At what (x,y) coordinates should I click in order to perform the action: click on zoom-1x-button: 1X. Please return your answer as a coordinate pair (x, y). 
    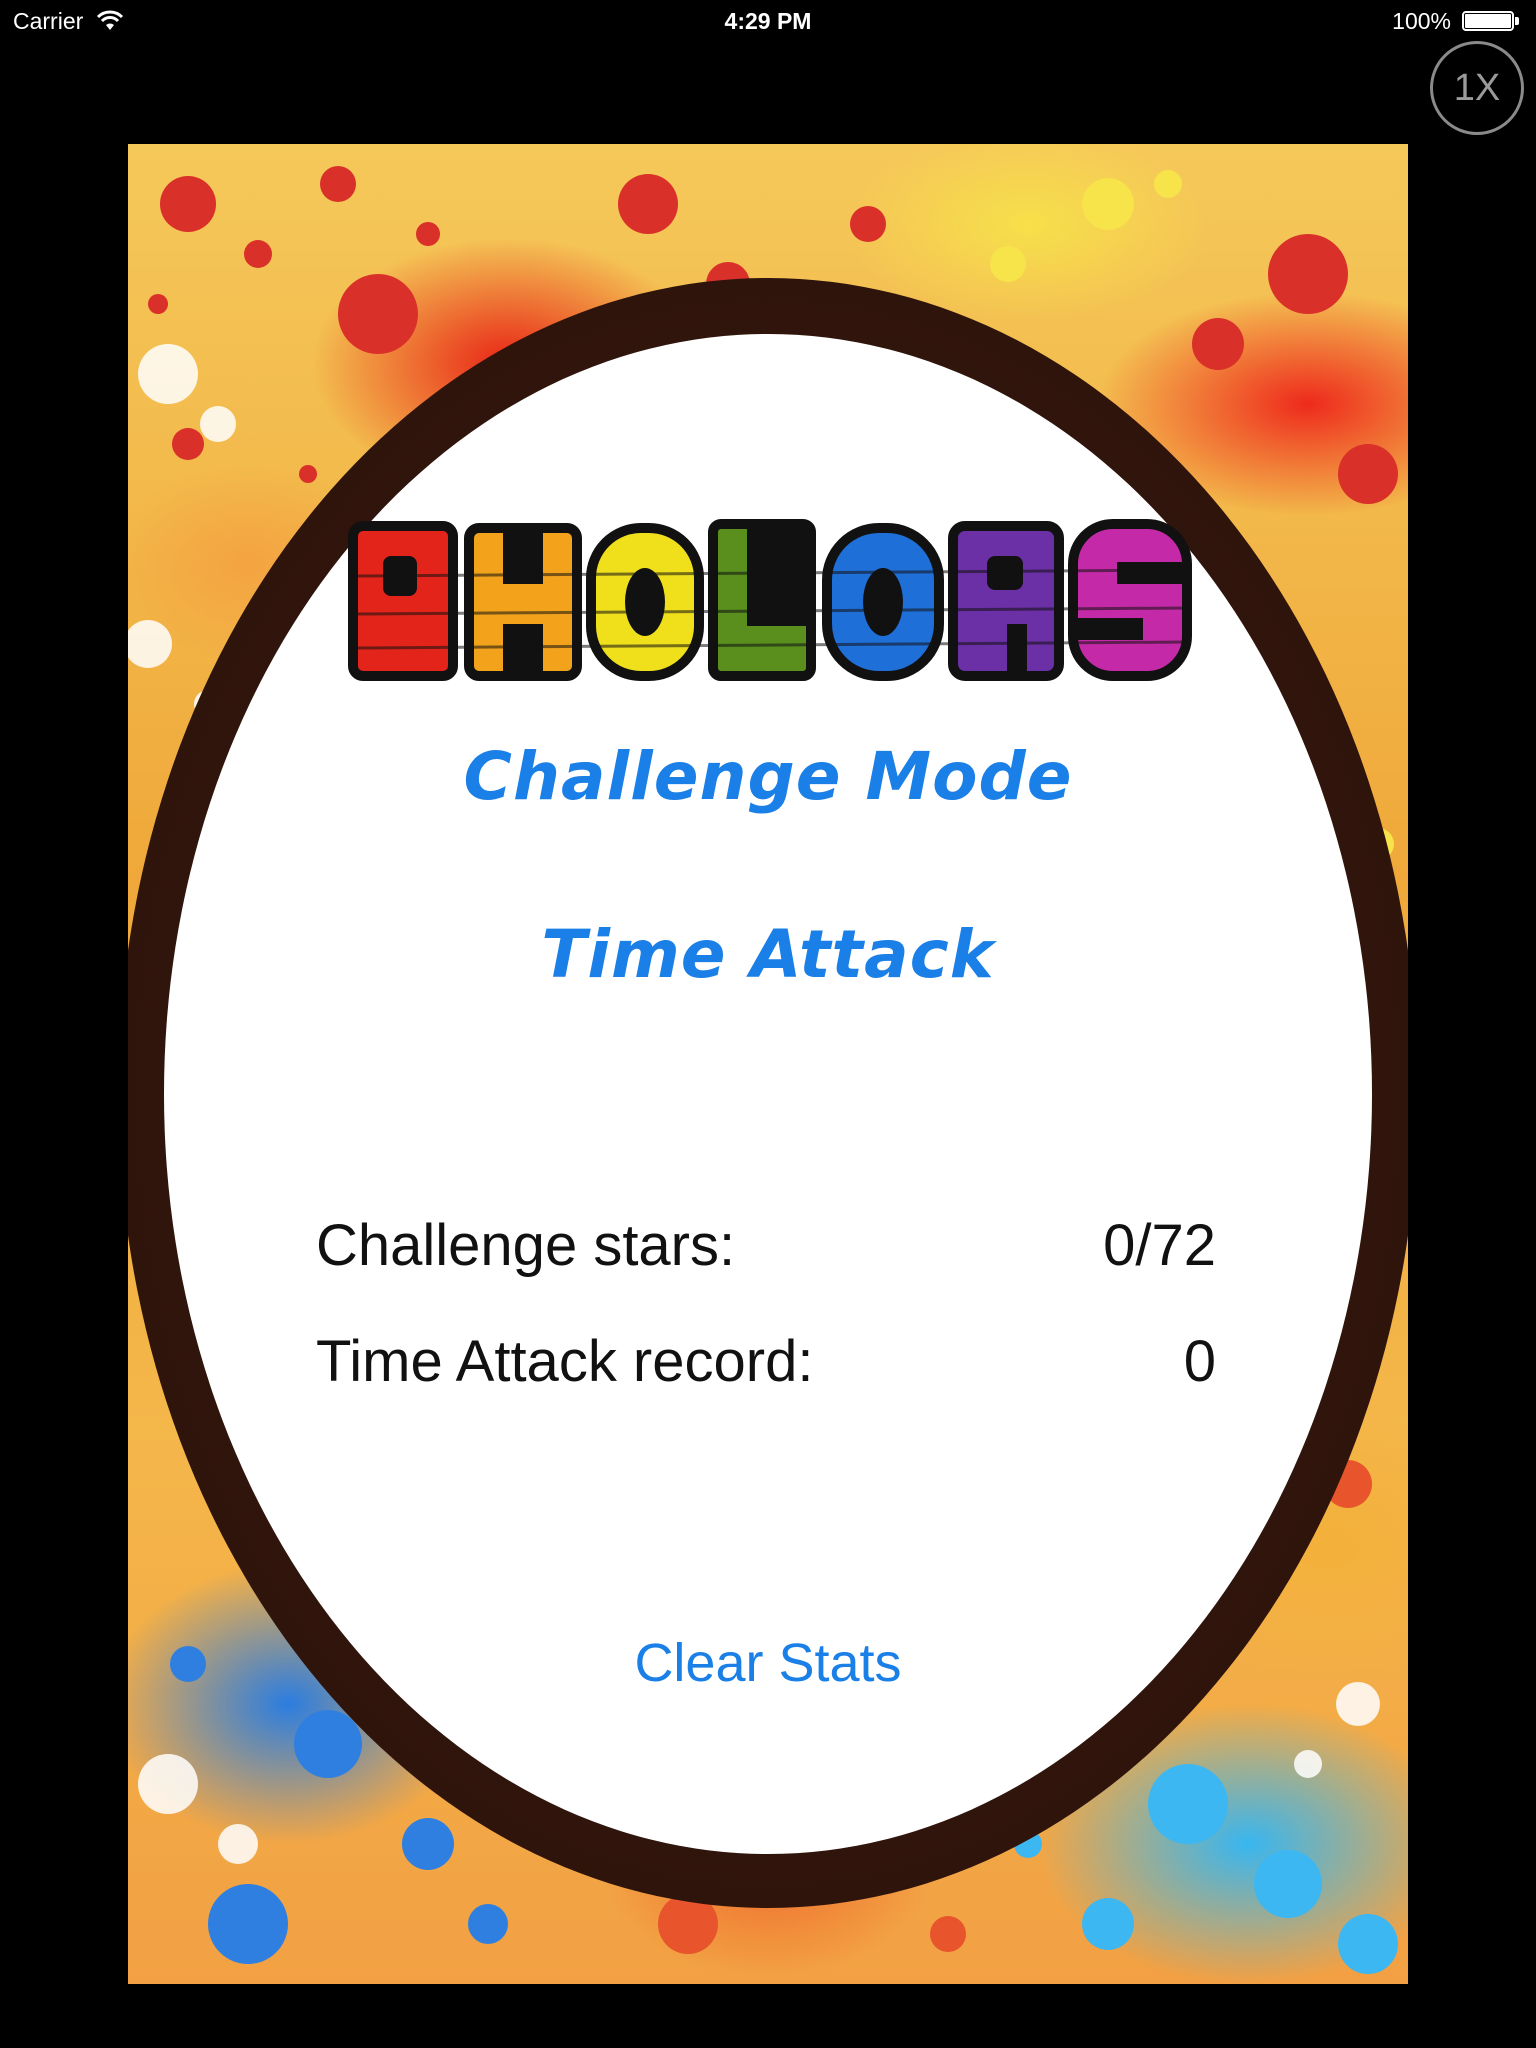
    Looking at the image, I should click on (1477, 88).